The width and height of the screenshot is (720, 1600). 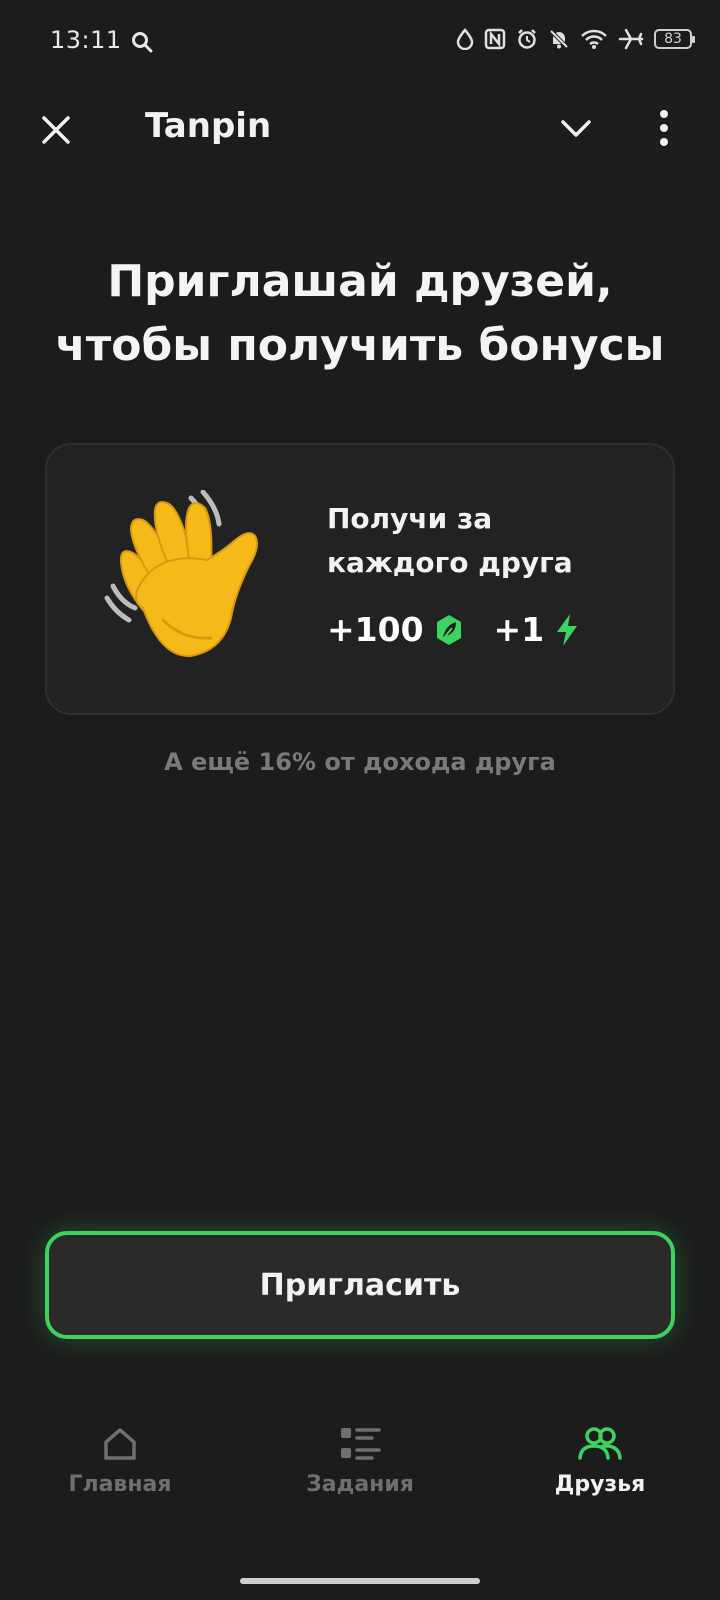 What do you see at coordinates (360, 762) in the screenshot?
I see `income-share-note: А ещё 16% от дохода друга` at bounding box center [360, 762].